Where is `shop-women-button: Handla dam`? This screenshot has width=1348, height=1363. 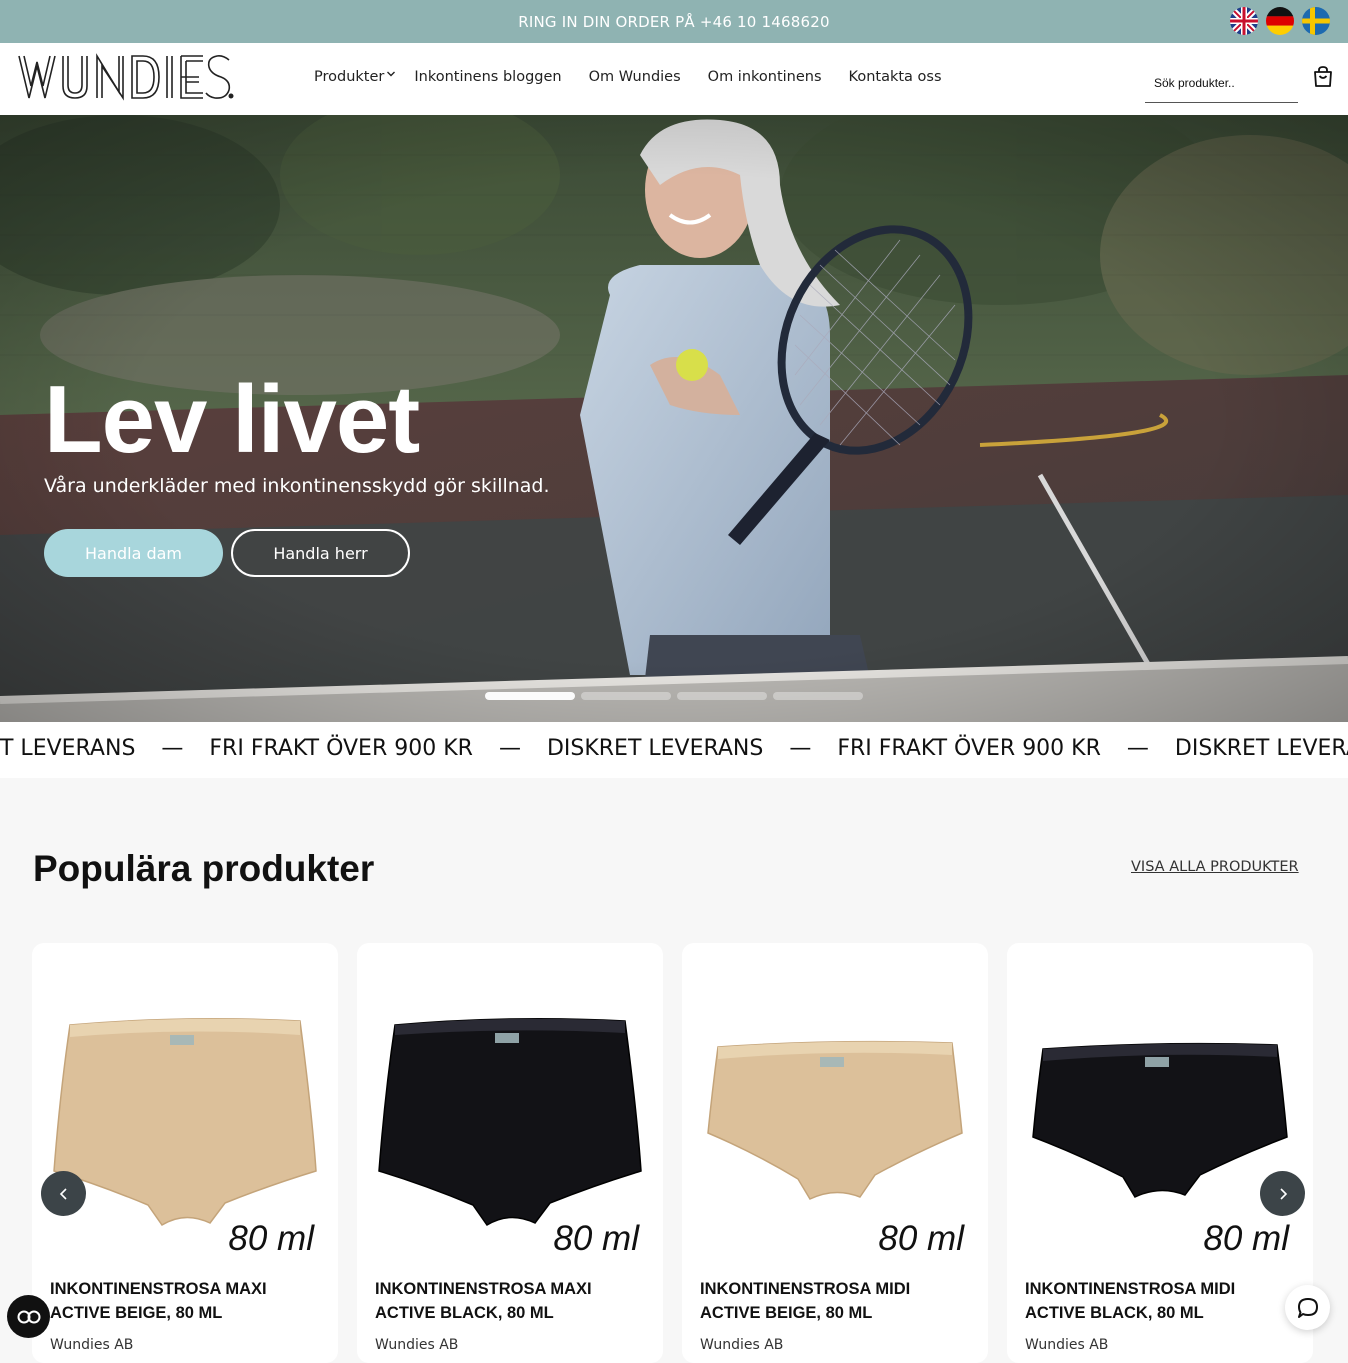 shop-women-button: Handla dam is located at coordinates (133, 553).